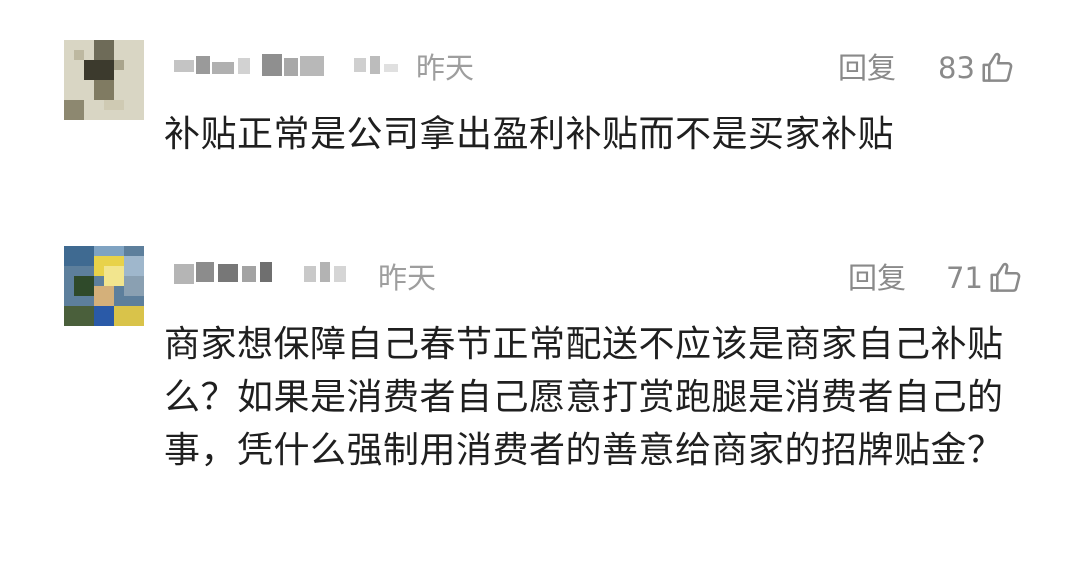  Describe the element at coordinates (985, 278) in the screenshot. I see `like-button: 71` at that location.